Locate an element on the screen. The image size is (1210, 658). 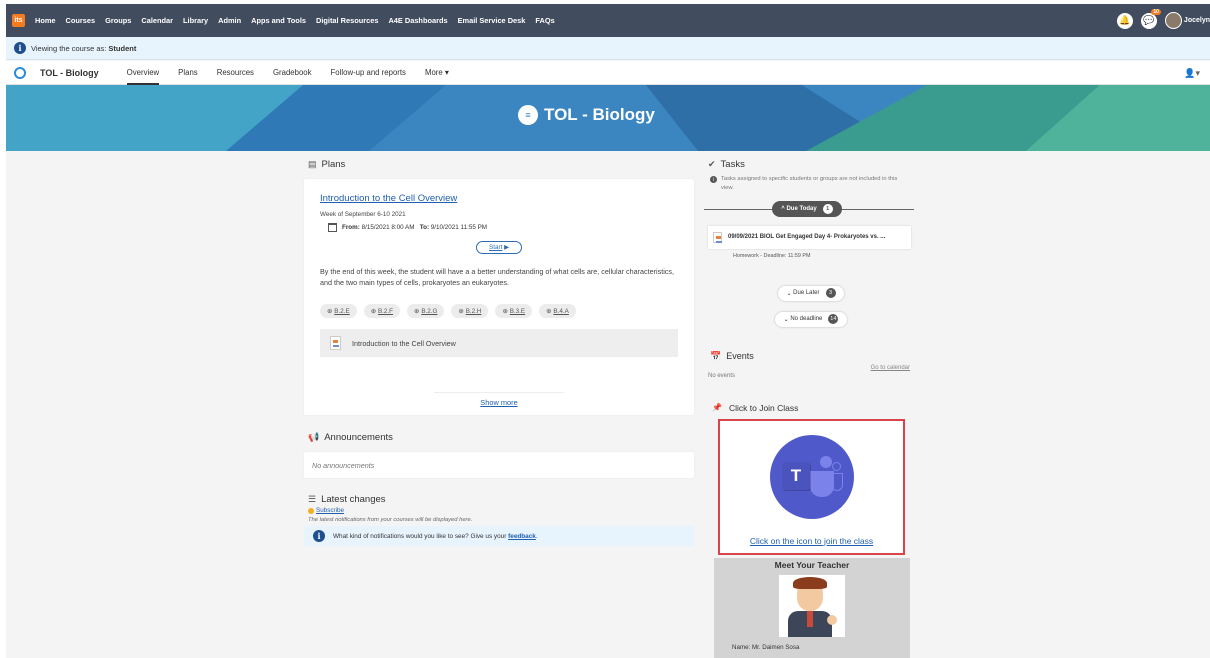
bell-icon: 🔔 is located at coordinates (1124, 20).